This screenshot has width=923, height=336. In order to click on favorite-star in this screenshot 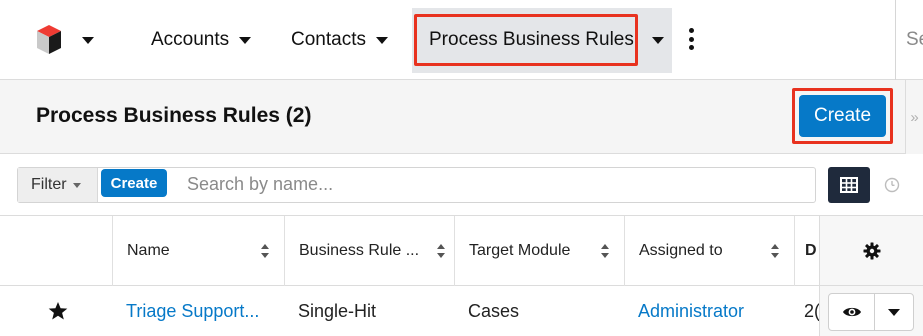, I will do `click(68, 311)`.